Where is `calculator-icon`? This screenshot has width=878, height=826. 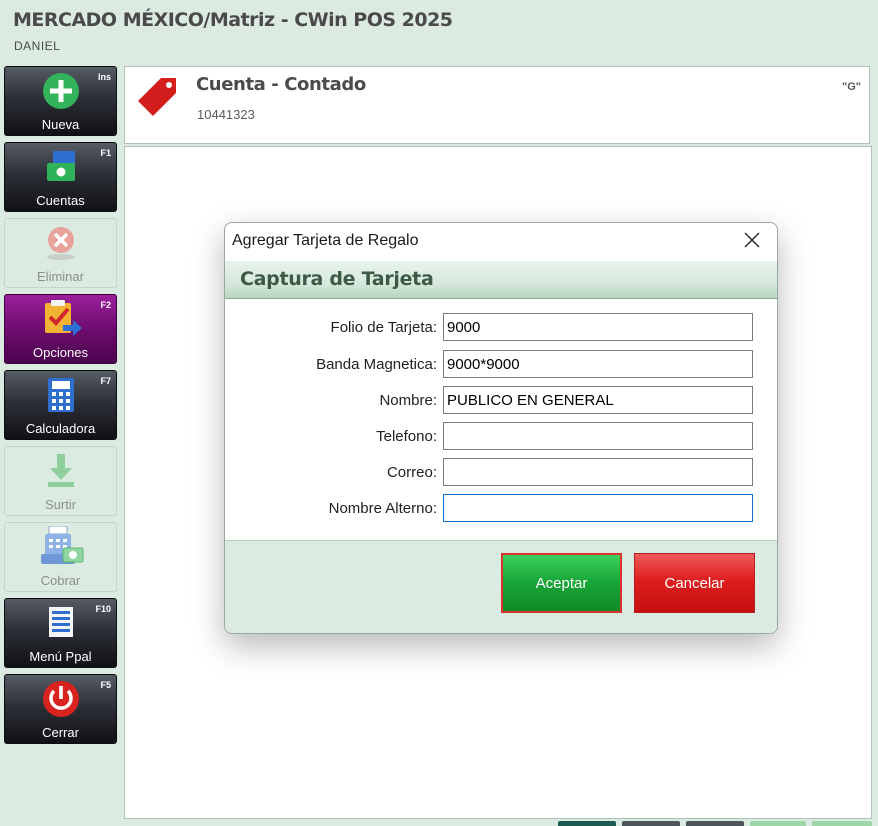 calculator-icon is located at coordinates (60, 395).